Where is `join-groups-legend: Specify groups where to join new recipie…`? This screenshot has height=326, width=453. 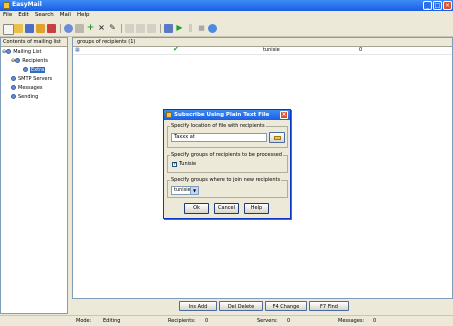
join-groups-legend: Specify groups where to join new recipie… is located at coordinates (226, 180).